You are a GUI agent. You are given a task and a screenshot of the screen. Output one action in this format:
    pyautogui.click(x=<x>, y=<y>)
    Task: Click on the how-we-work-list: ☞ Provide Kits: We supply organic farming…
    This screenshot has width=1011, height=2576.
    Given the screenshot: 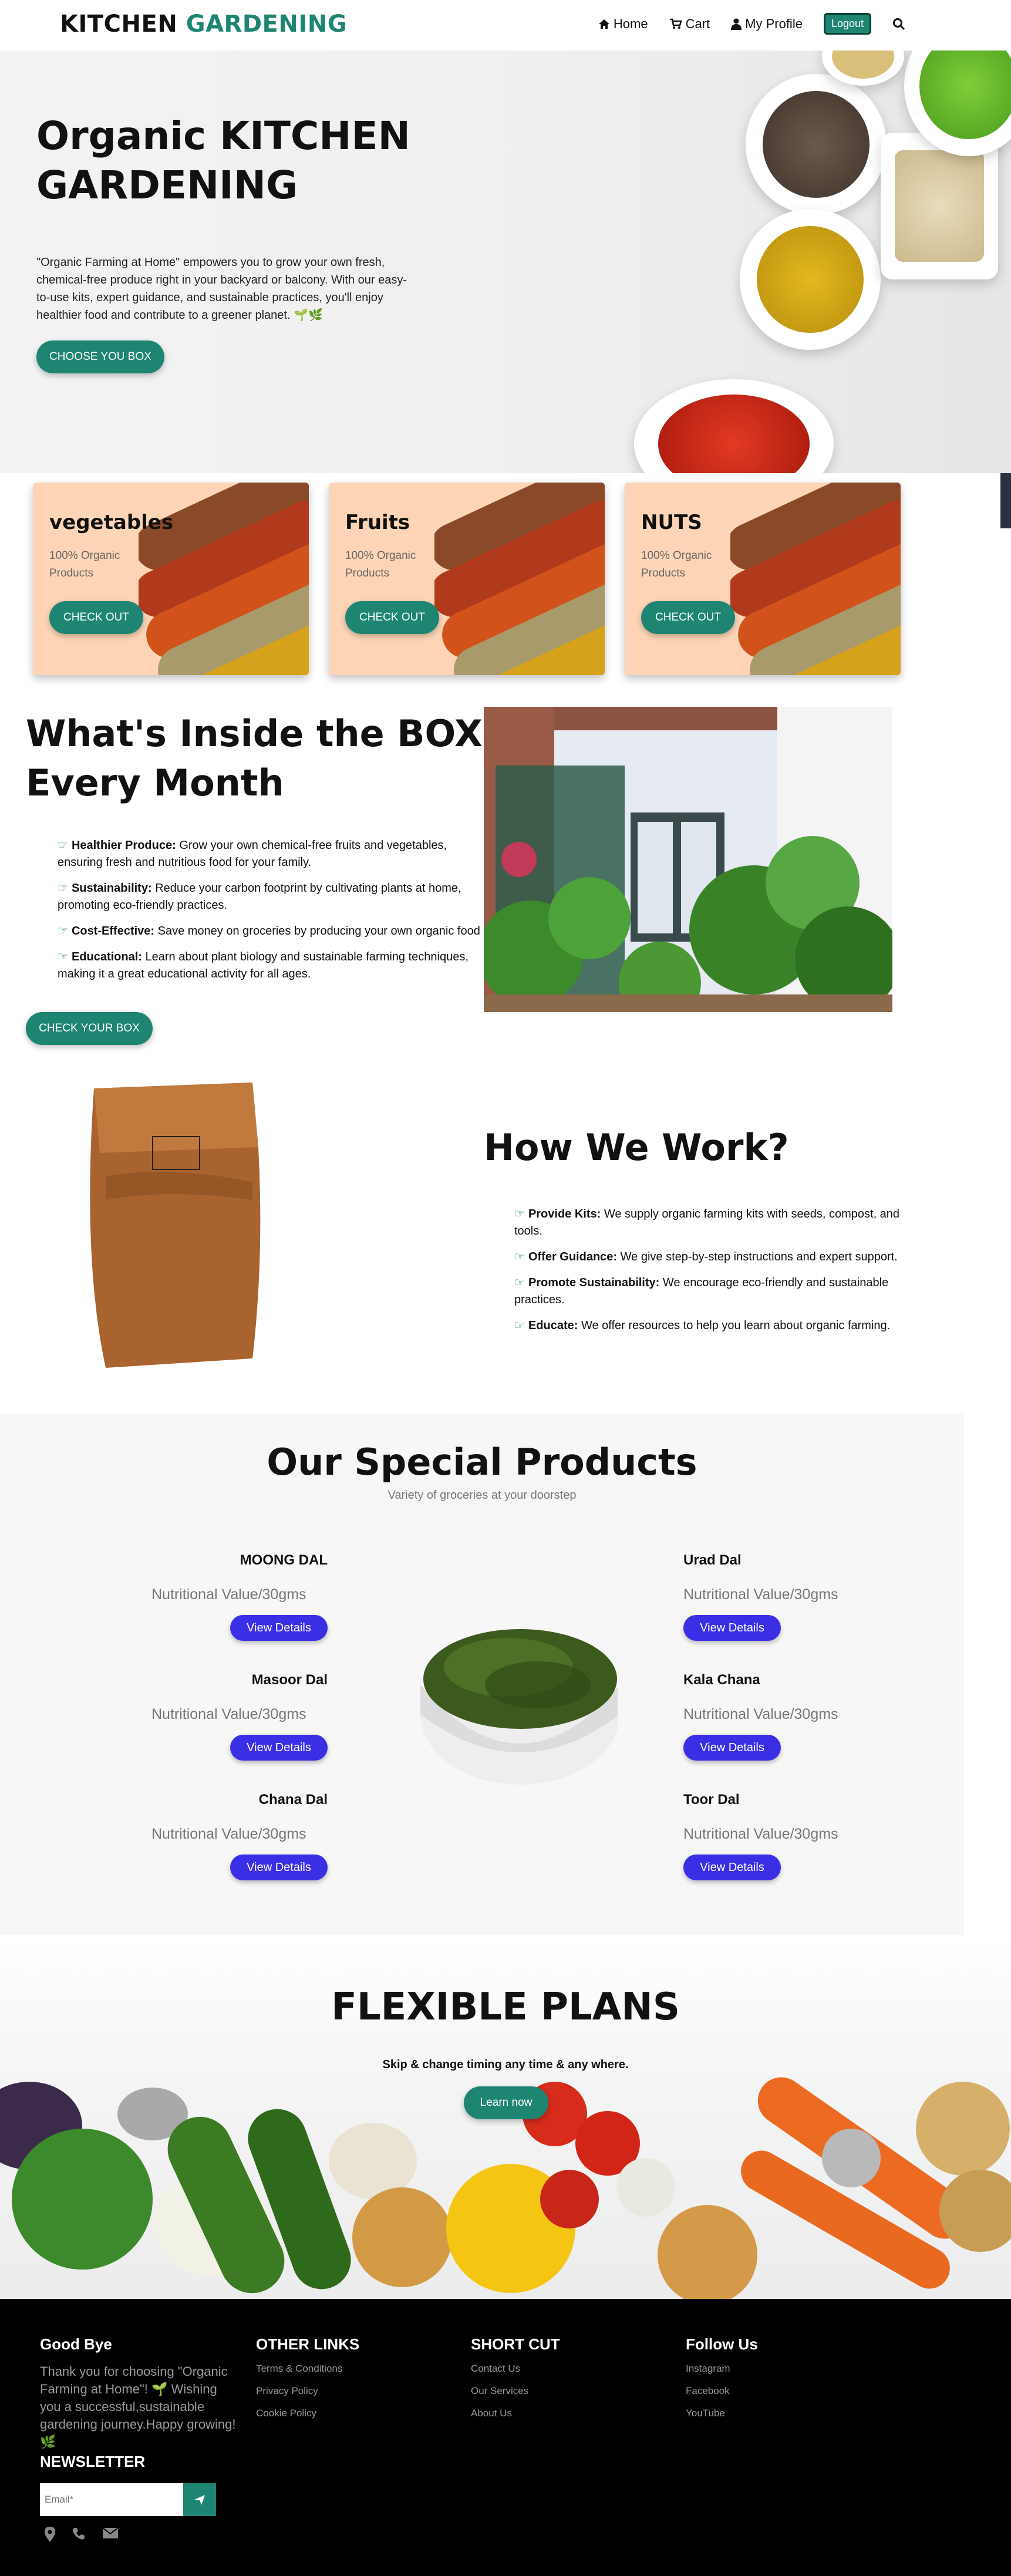 What is the action you would take?
    pyautogui.click(x=714, y=1274)
    